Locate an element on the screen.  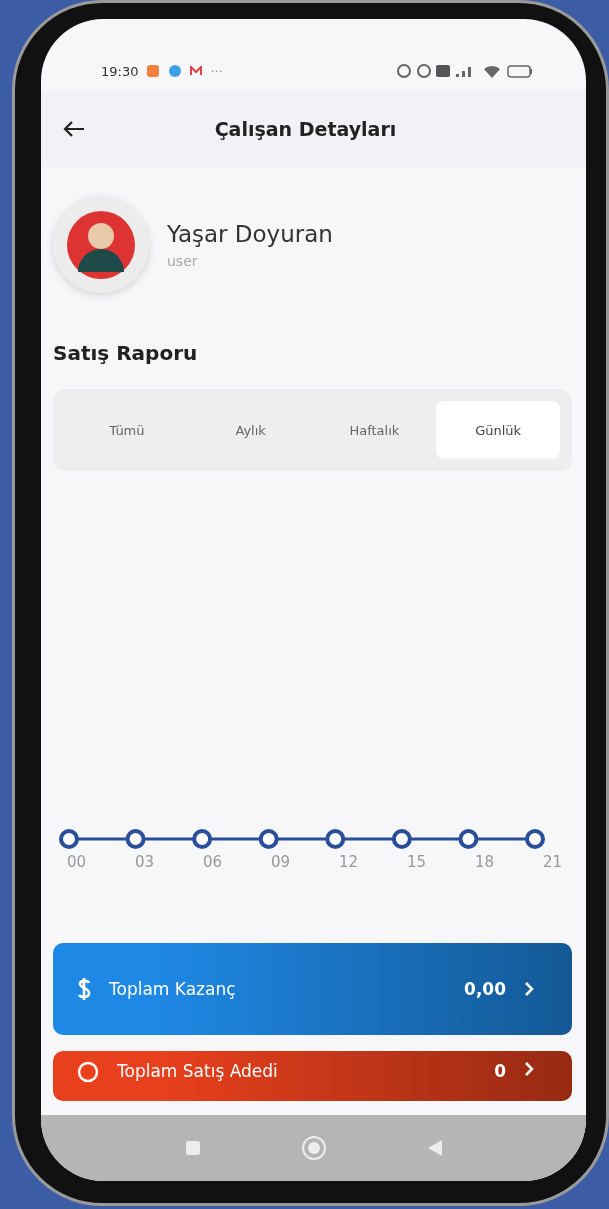
employee-name: Yaşar Doyuran is located at coordinates (250, 234).